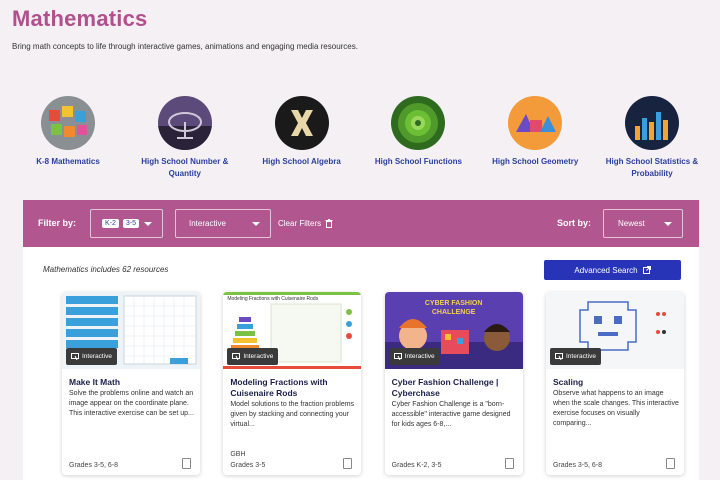 This screenshot has height=480, width=720. I want to click on subject-k8-mathematics: K-8 Mathematics, so click(68, 138).